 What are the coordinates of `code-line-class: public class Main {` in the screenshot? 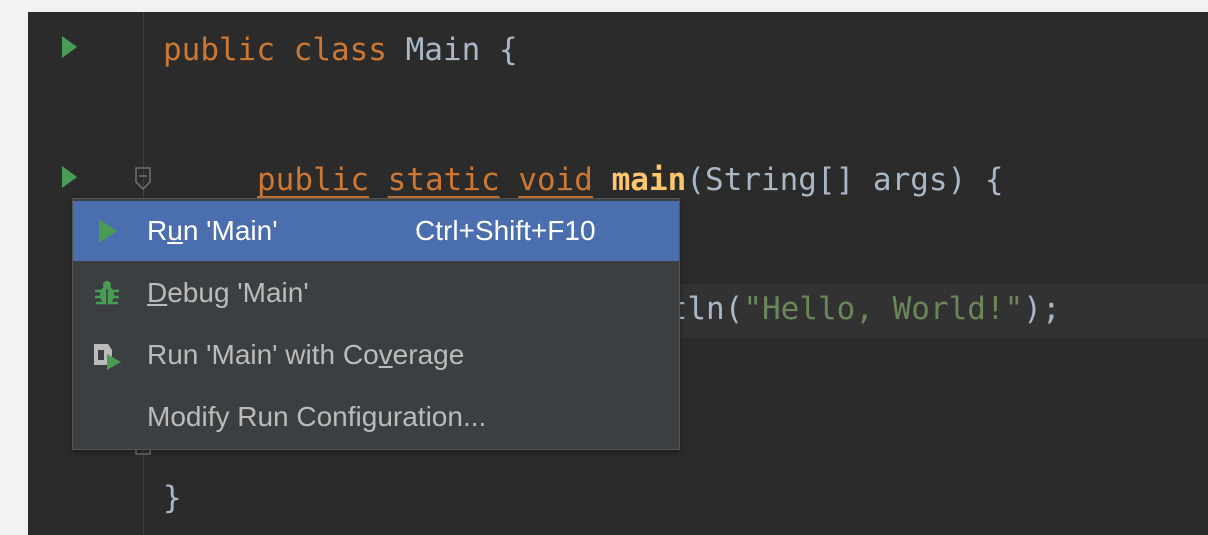 It's located at (340, 50).